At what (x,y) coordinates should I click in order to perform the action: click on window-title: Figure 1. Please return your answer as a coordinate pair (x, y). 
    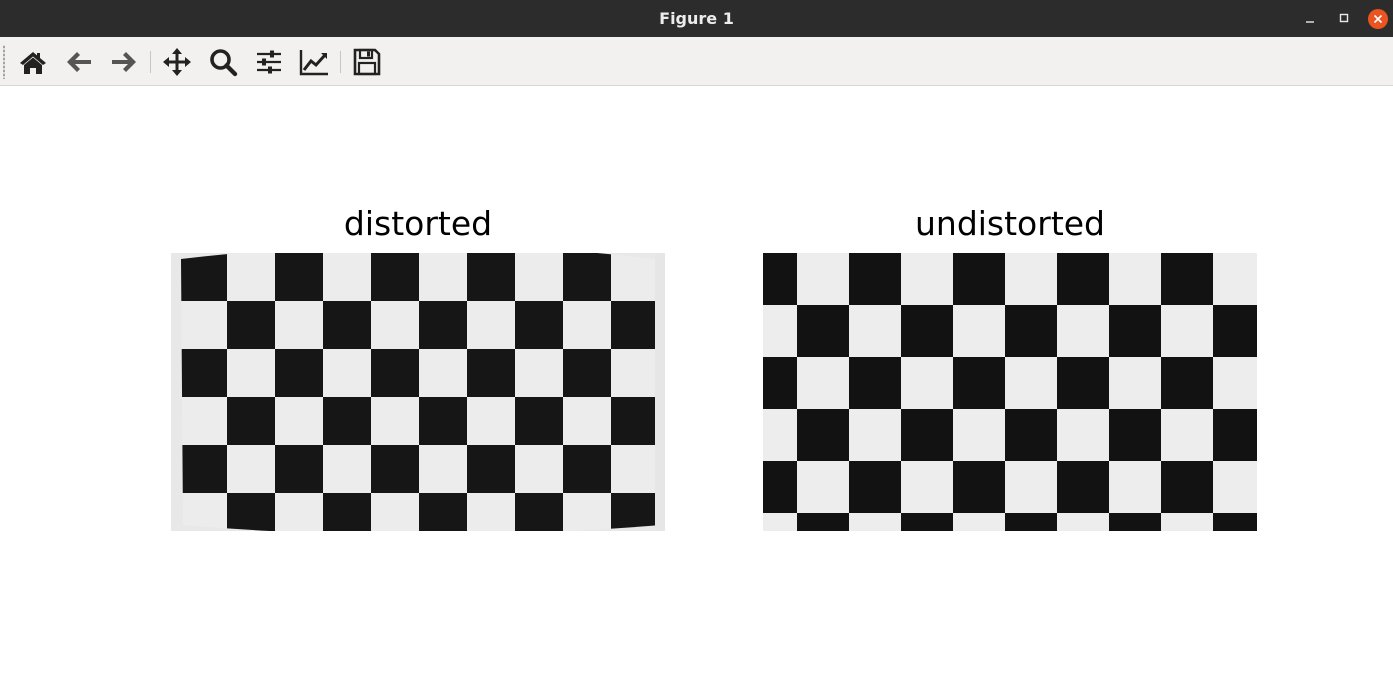
    Looking at the image, I should click on (696, 18).